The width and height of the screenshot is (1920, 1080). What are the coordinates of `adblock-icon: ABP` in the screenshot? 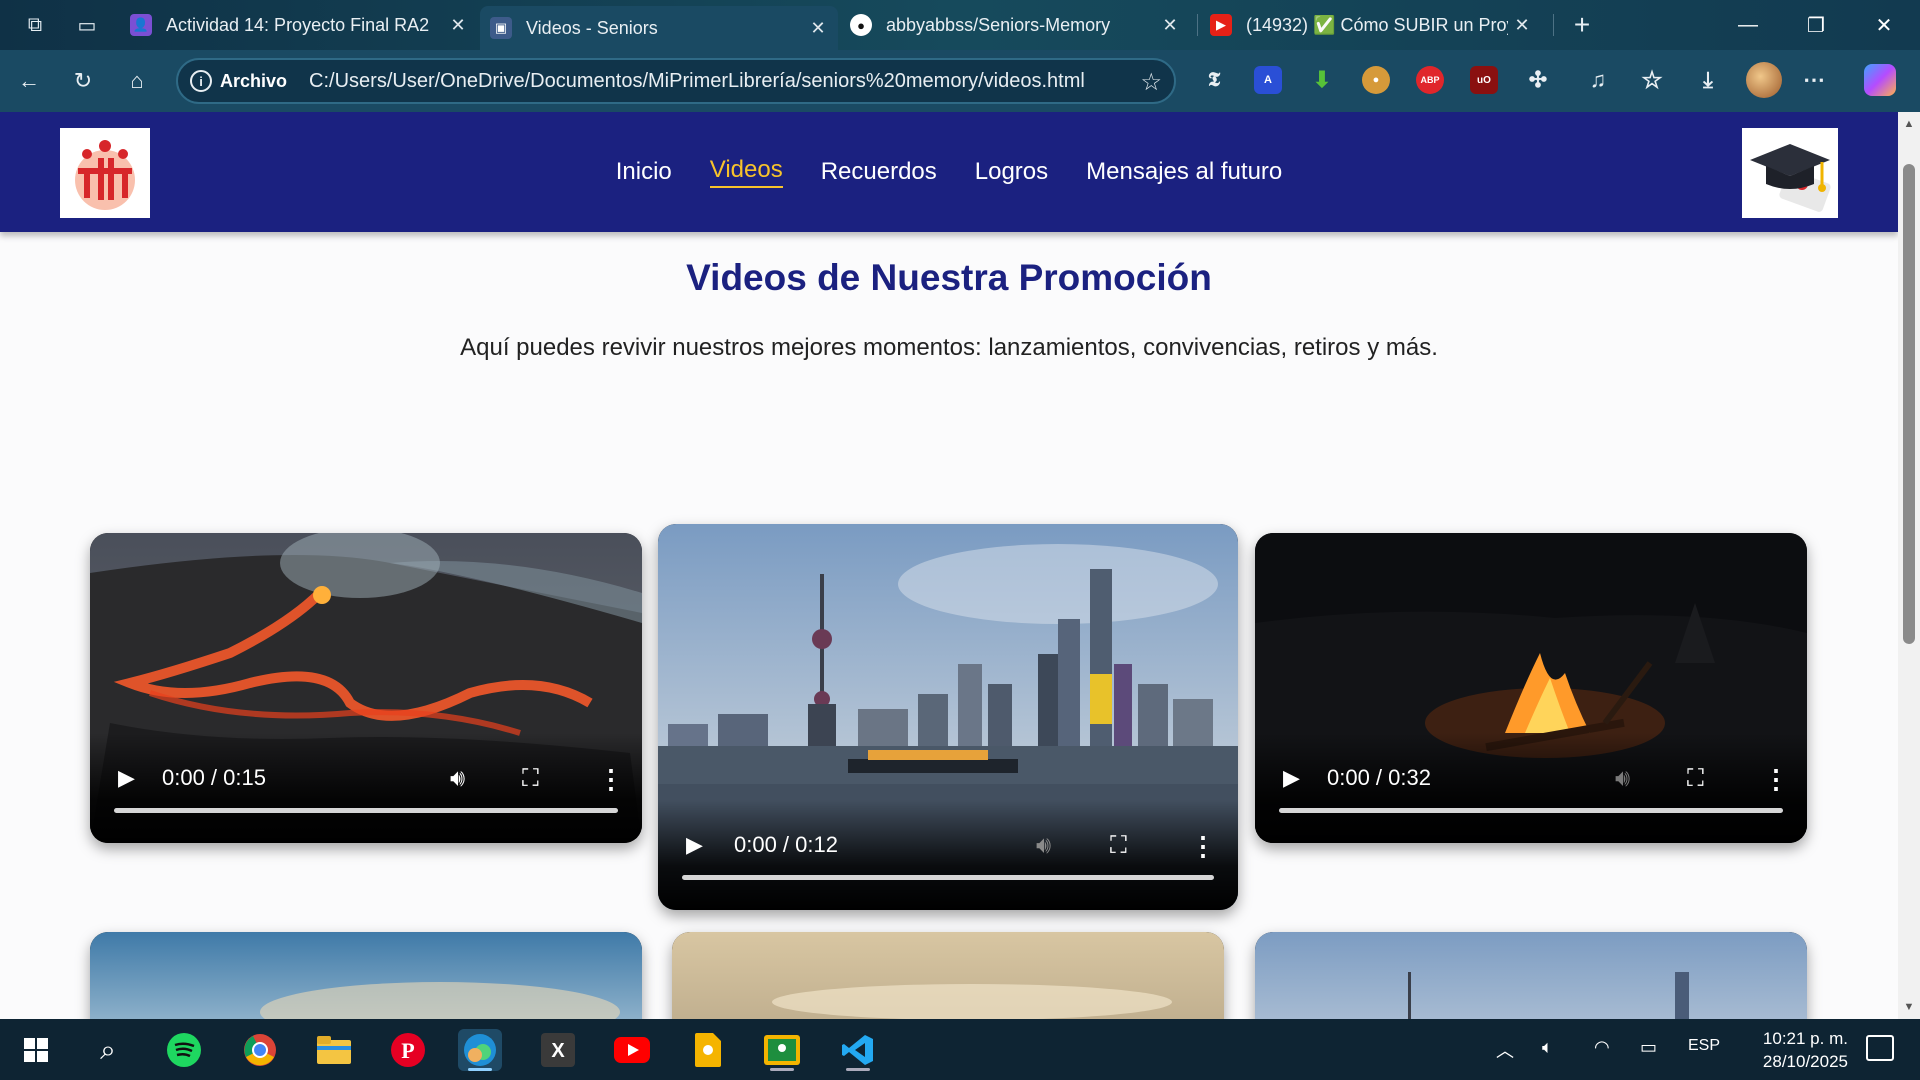 It's located at (1430, 80).